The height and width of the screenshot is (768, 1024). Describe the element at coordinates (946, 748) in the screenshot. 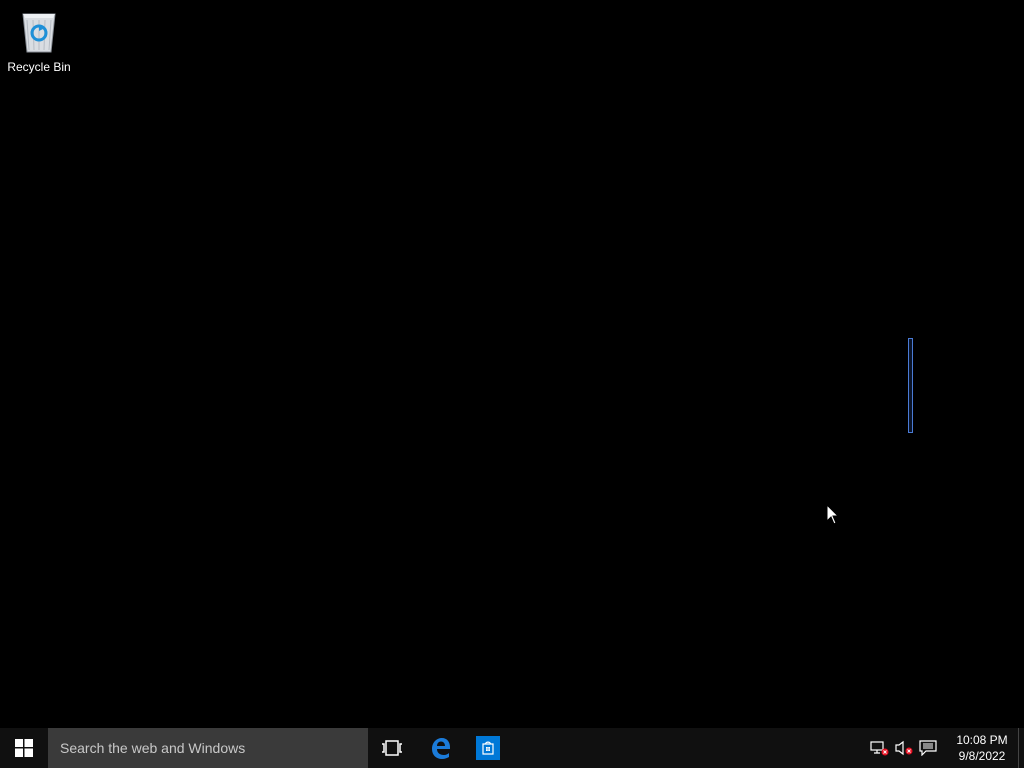

I see `system-tray: 10:08 PM 9/8/2022` at that location.